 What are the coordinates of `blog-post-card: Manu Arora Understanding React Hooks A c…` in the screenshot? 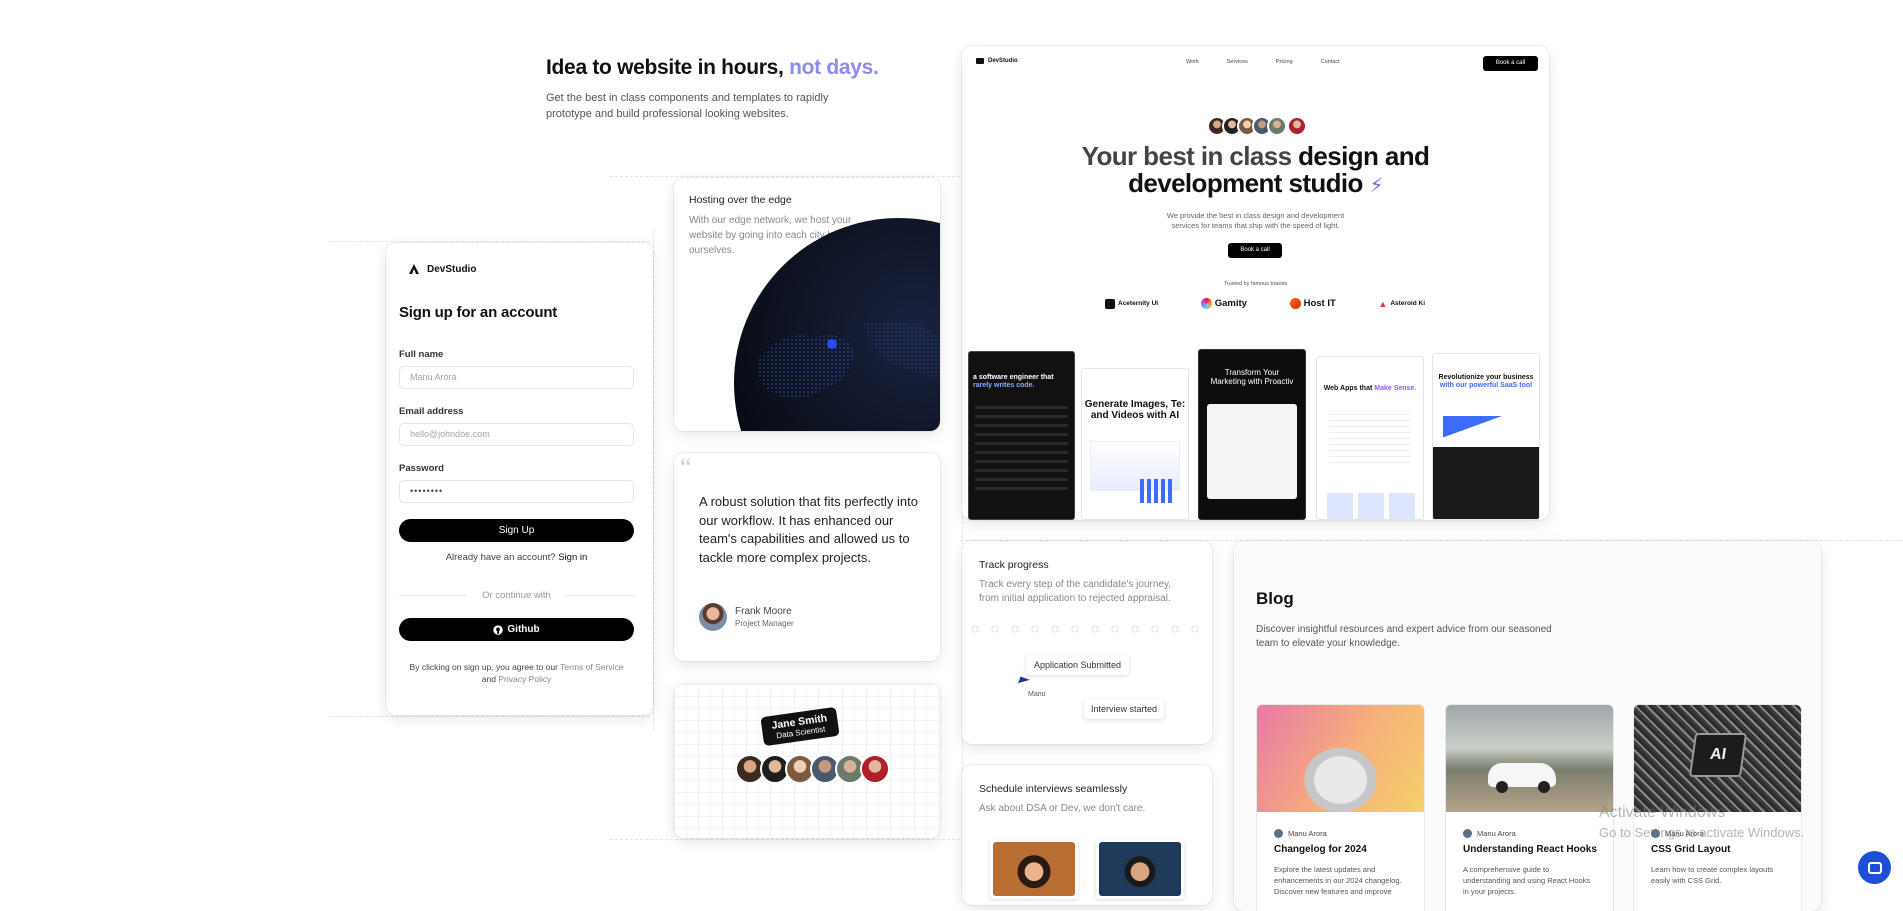 It's located at (1529, 807).